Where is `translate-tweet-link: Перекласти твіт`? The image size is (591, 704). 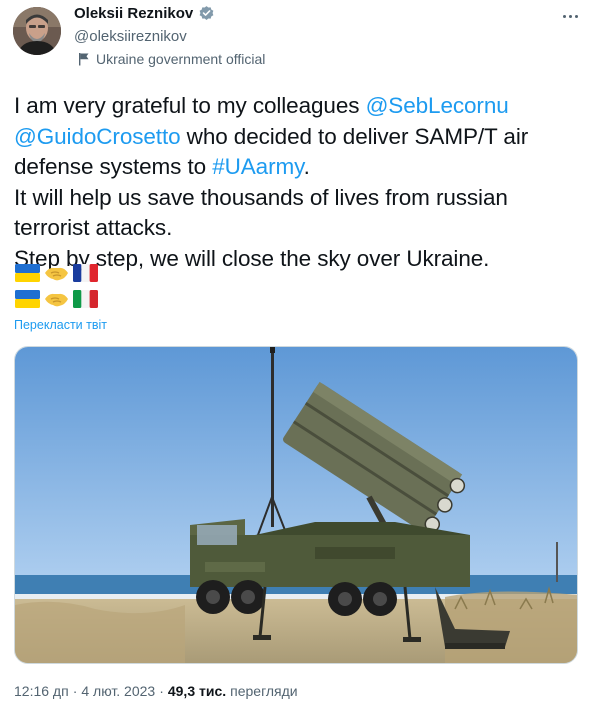
translate-tweet-link: Перекласти твіт is located at coordinates (60, 325).